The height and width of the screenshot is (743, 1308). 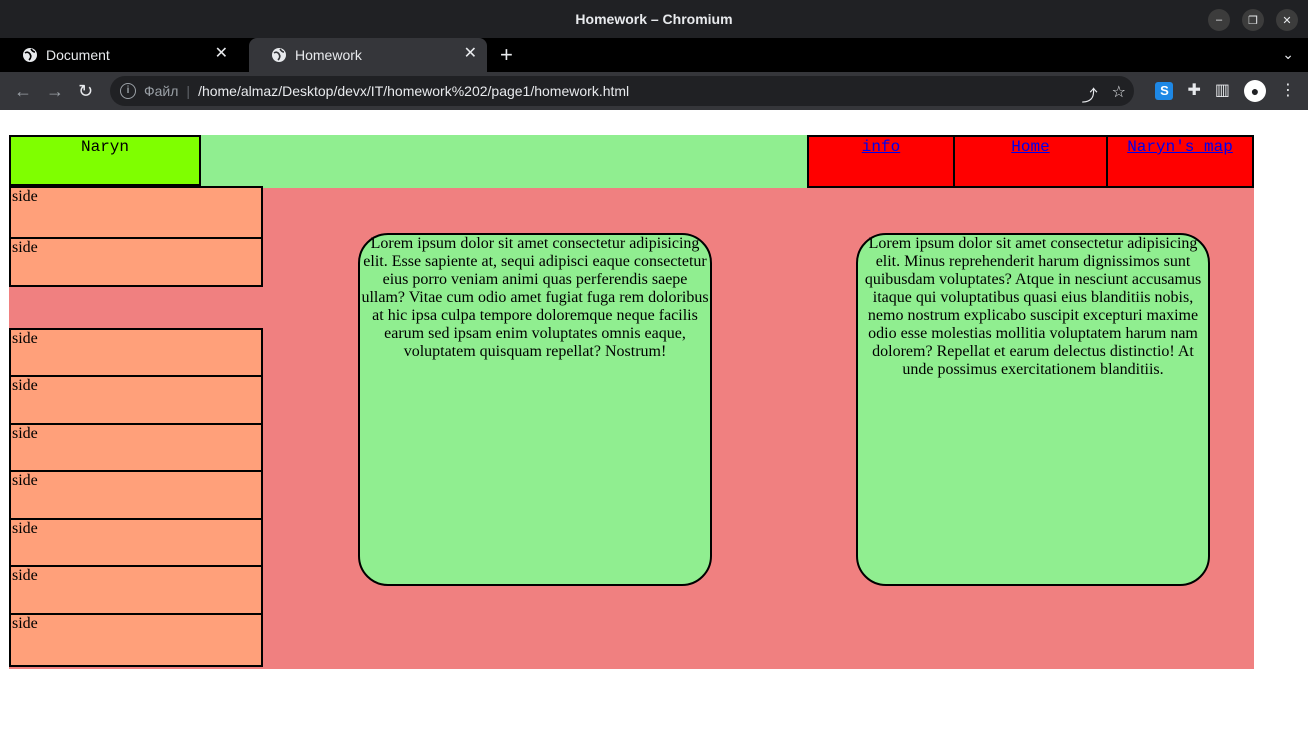 What do you see at coordinates (1219, 20) in the screenshot?
I see `minimize-button: –` at bounding box center [1219, 20].